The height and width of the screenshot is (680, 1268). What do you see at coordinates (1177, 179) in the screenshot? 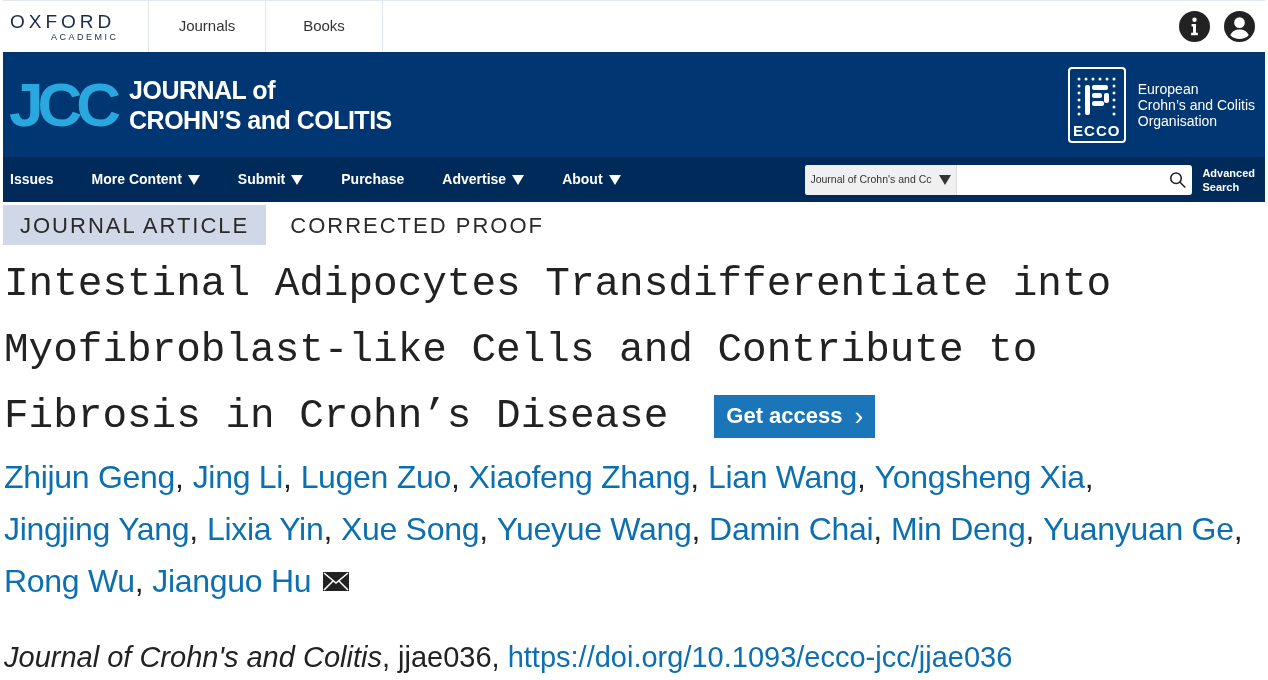
I see `search-icon` at bounding box center [1177, 179].